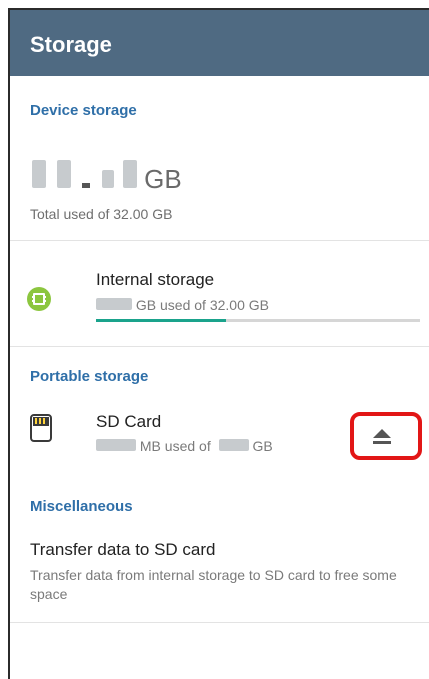  What do you see at coordinates (258, 320) in the screenshot?
I see `internal-storage-progress` at bounding box center [258, 320].